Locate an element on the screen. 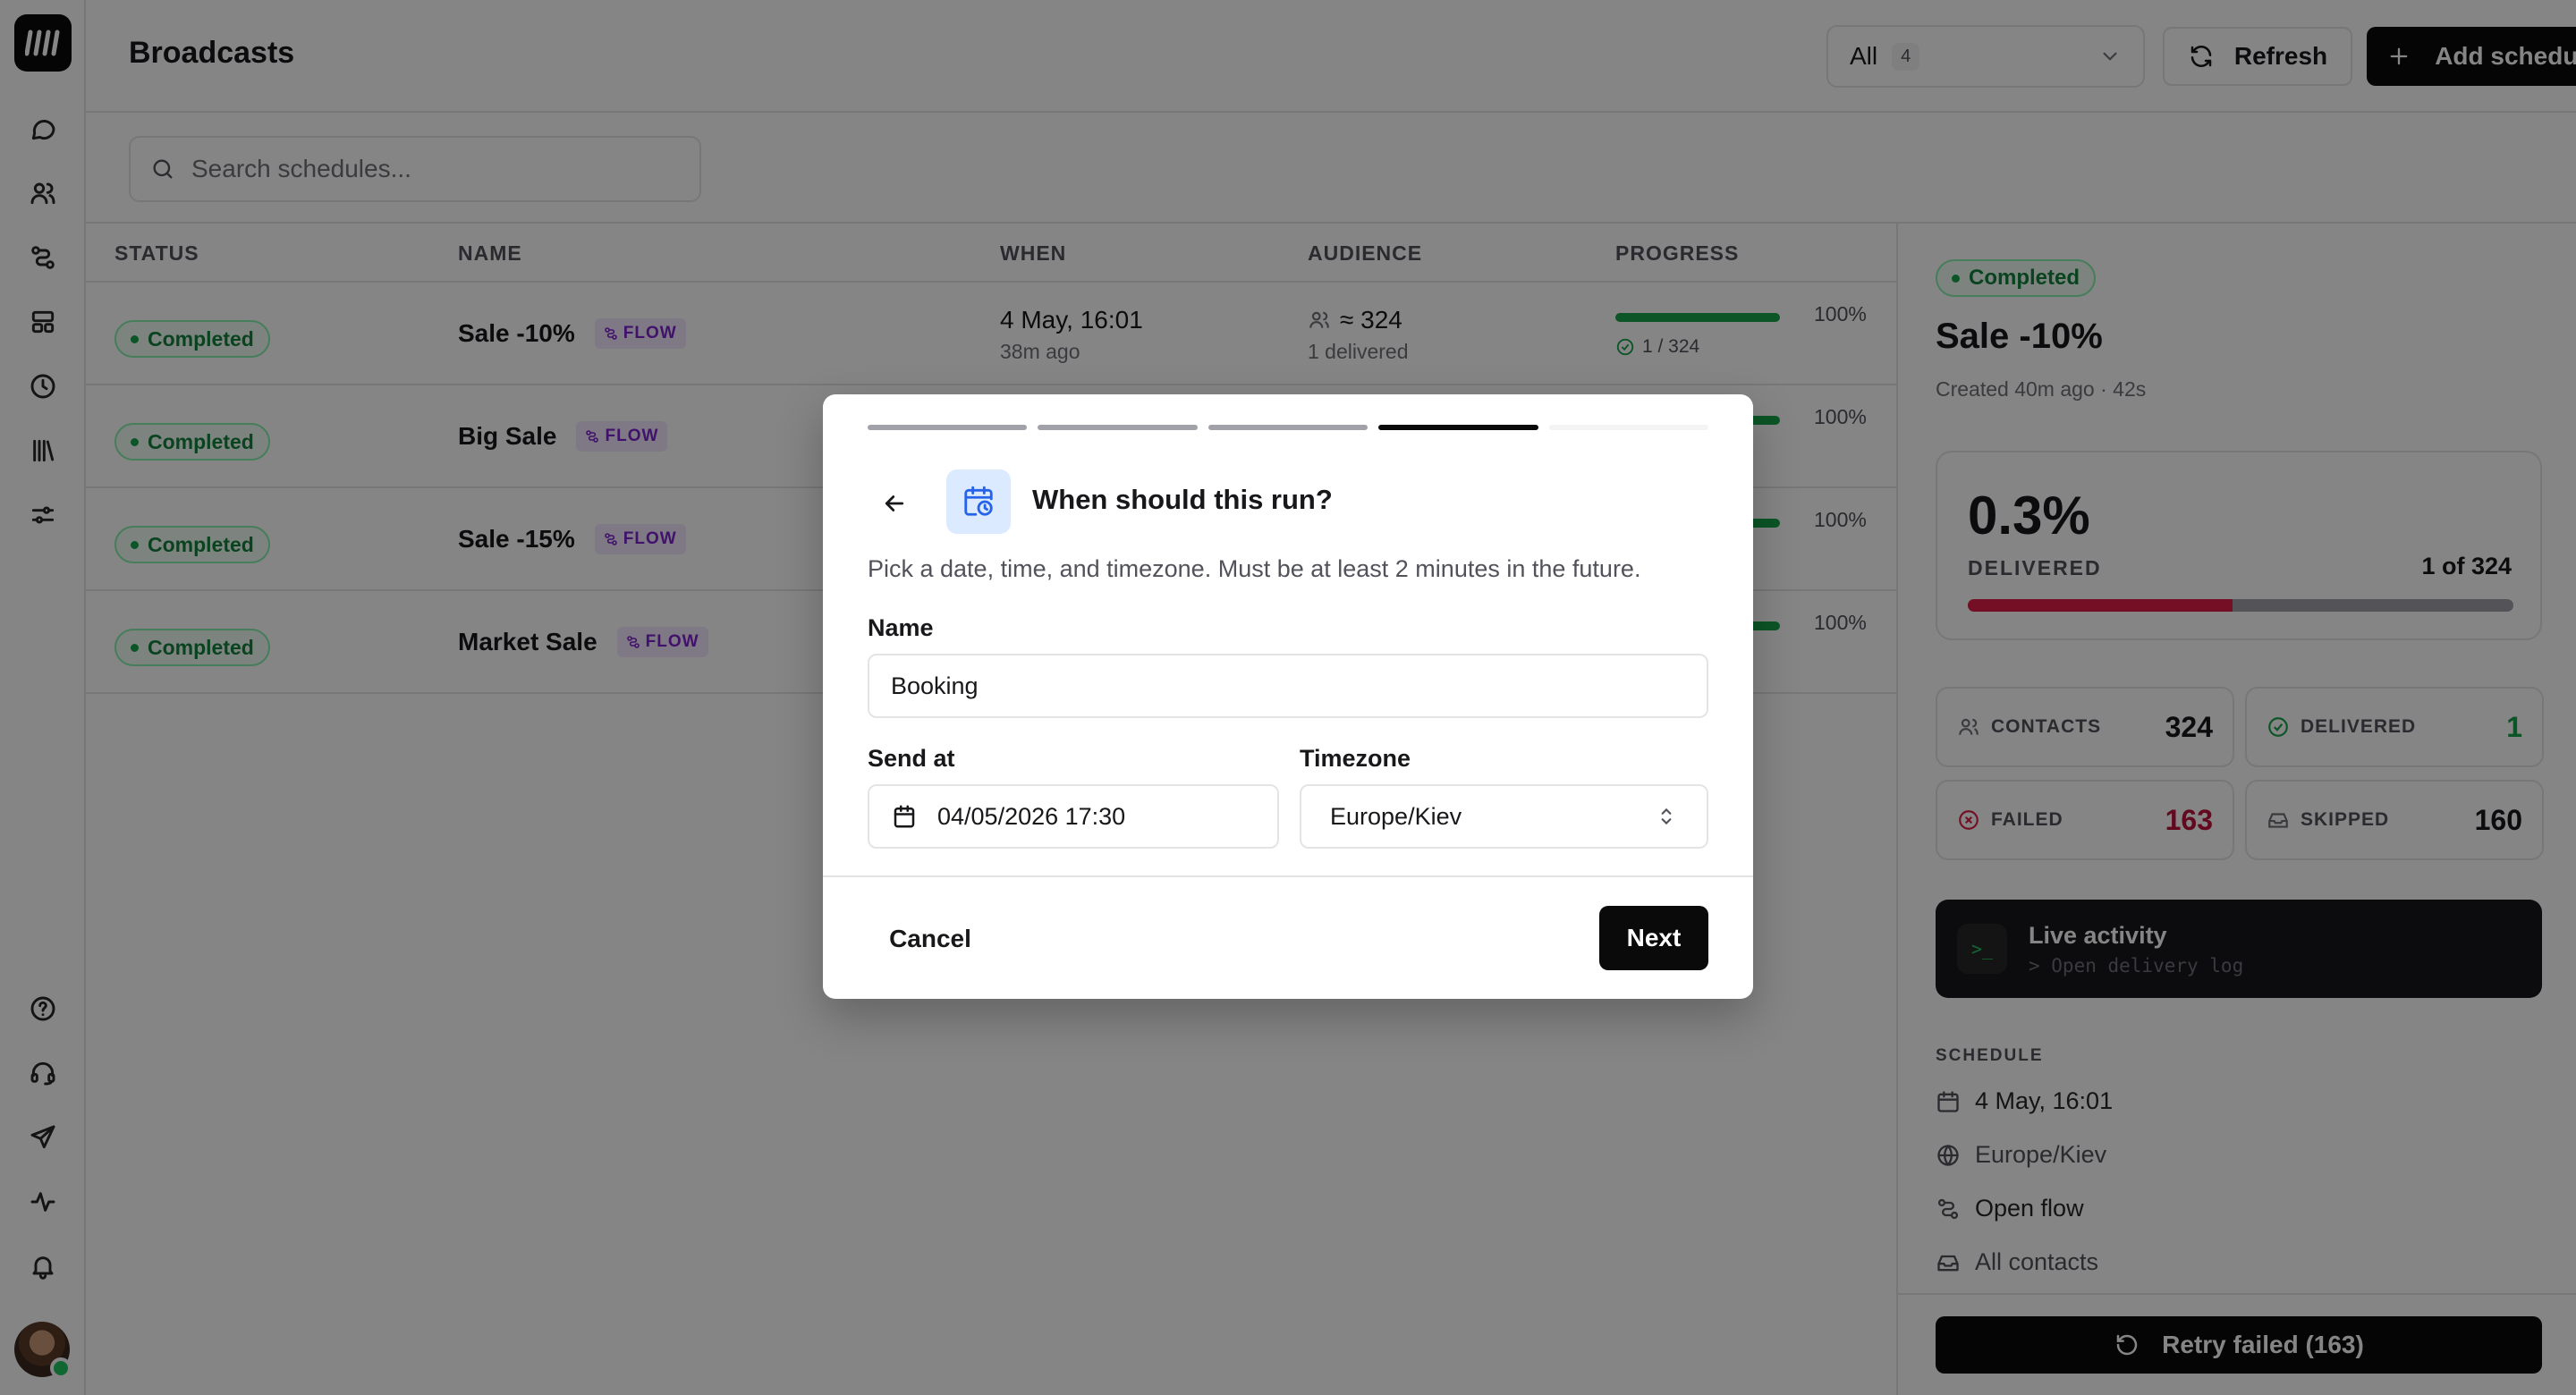  dialog-footer: Cancel Next is located at coordinates (1288, 937).